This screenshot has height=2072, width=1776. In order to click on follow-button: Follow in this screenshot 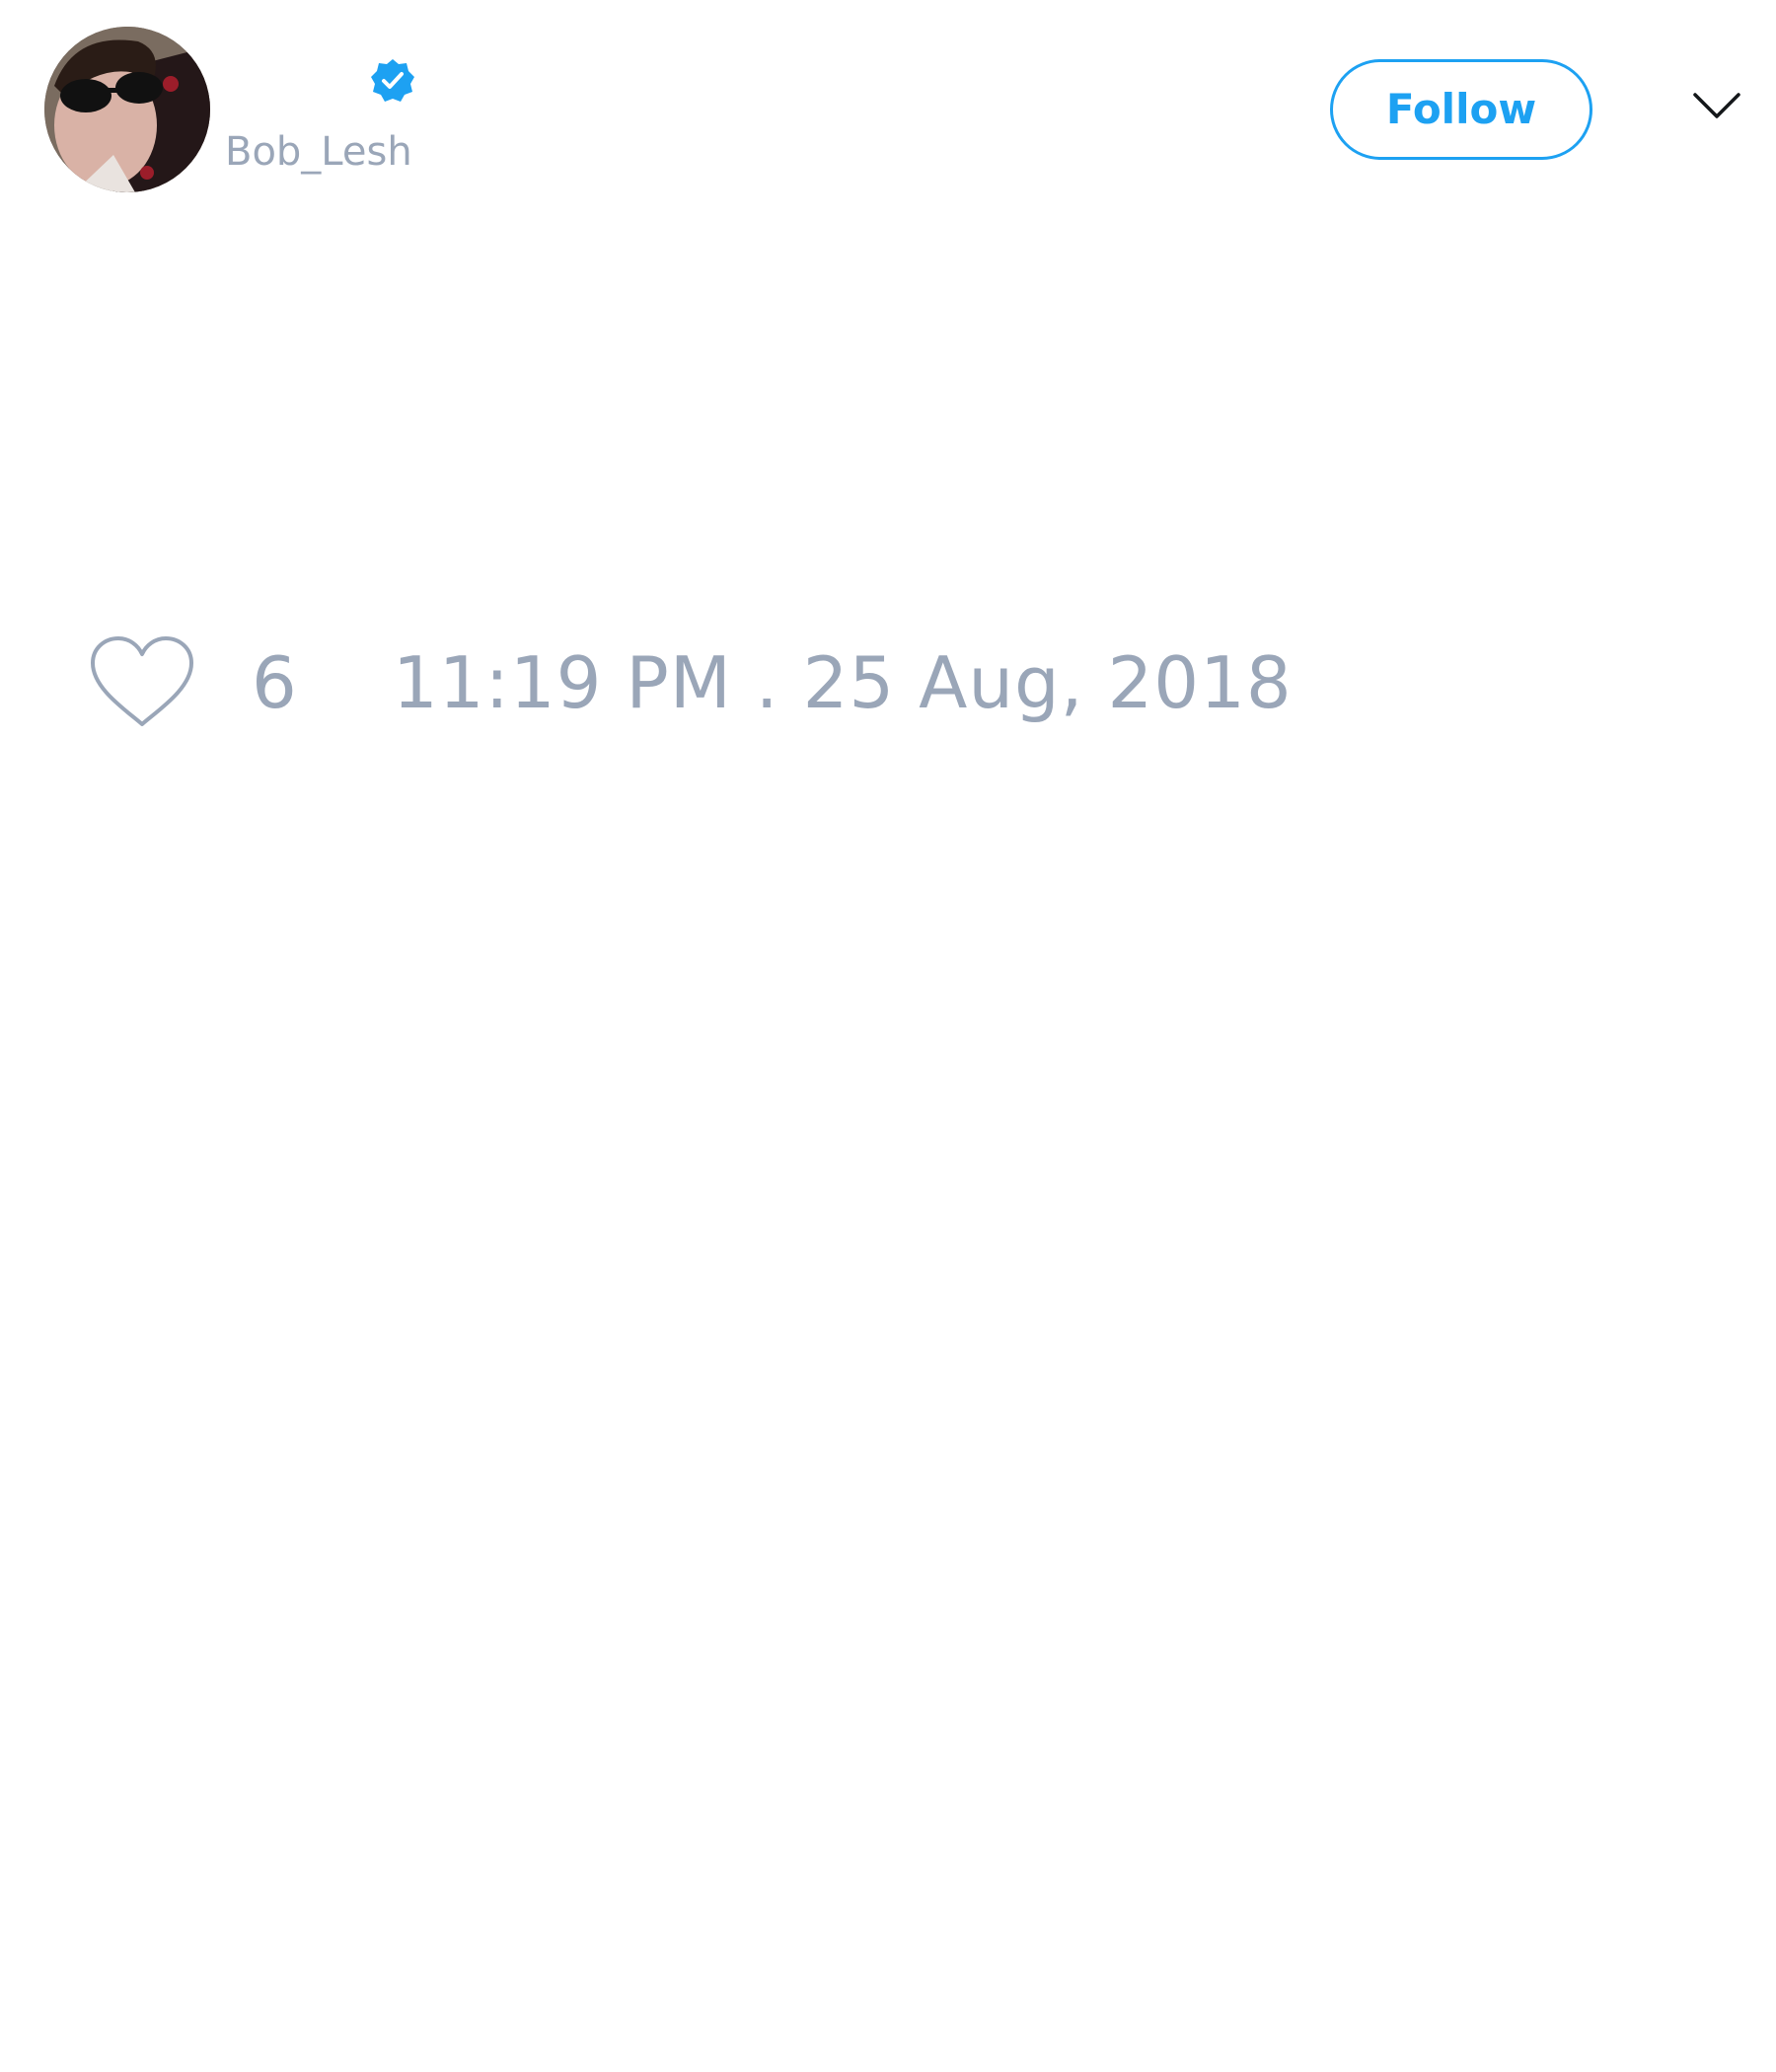, I will do `click(1461, 110)`.